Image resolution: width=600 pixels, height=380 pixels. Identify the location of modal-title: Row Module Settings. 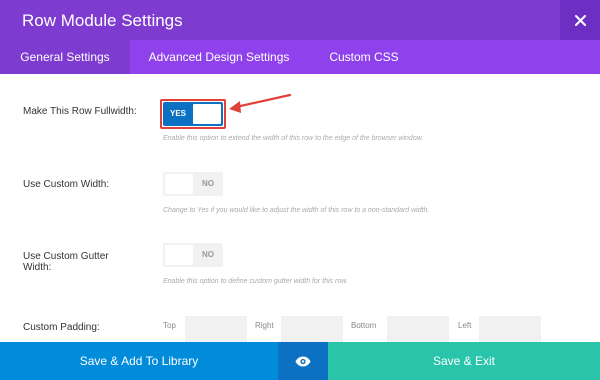
(102, 20).